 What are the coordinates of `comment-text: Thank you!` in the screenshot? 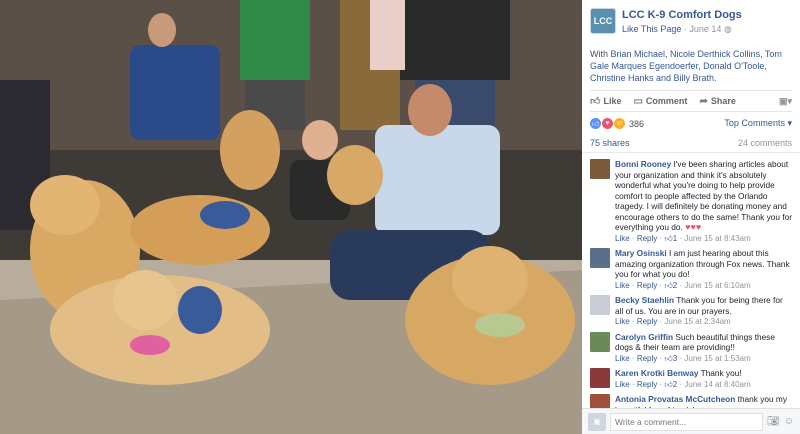 It's located at (721, 373).